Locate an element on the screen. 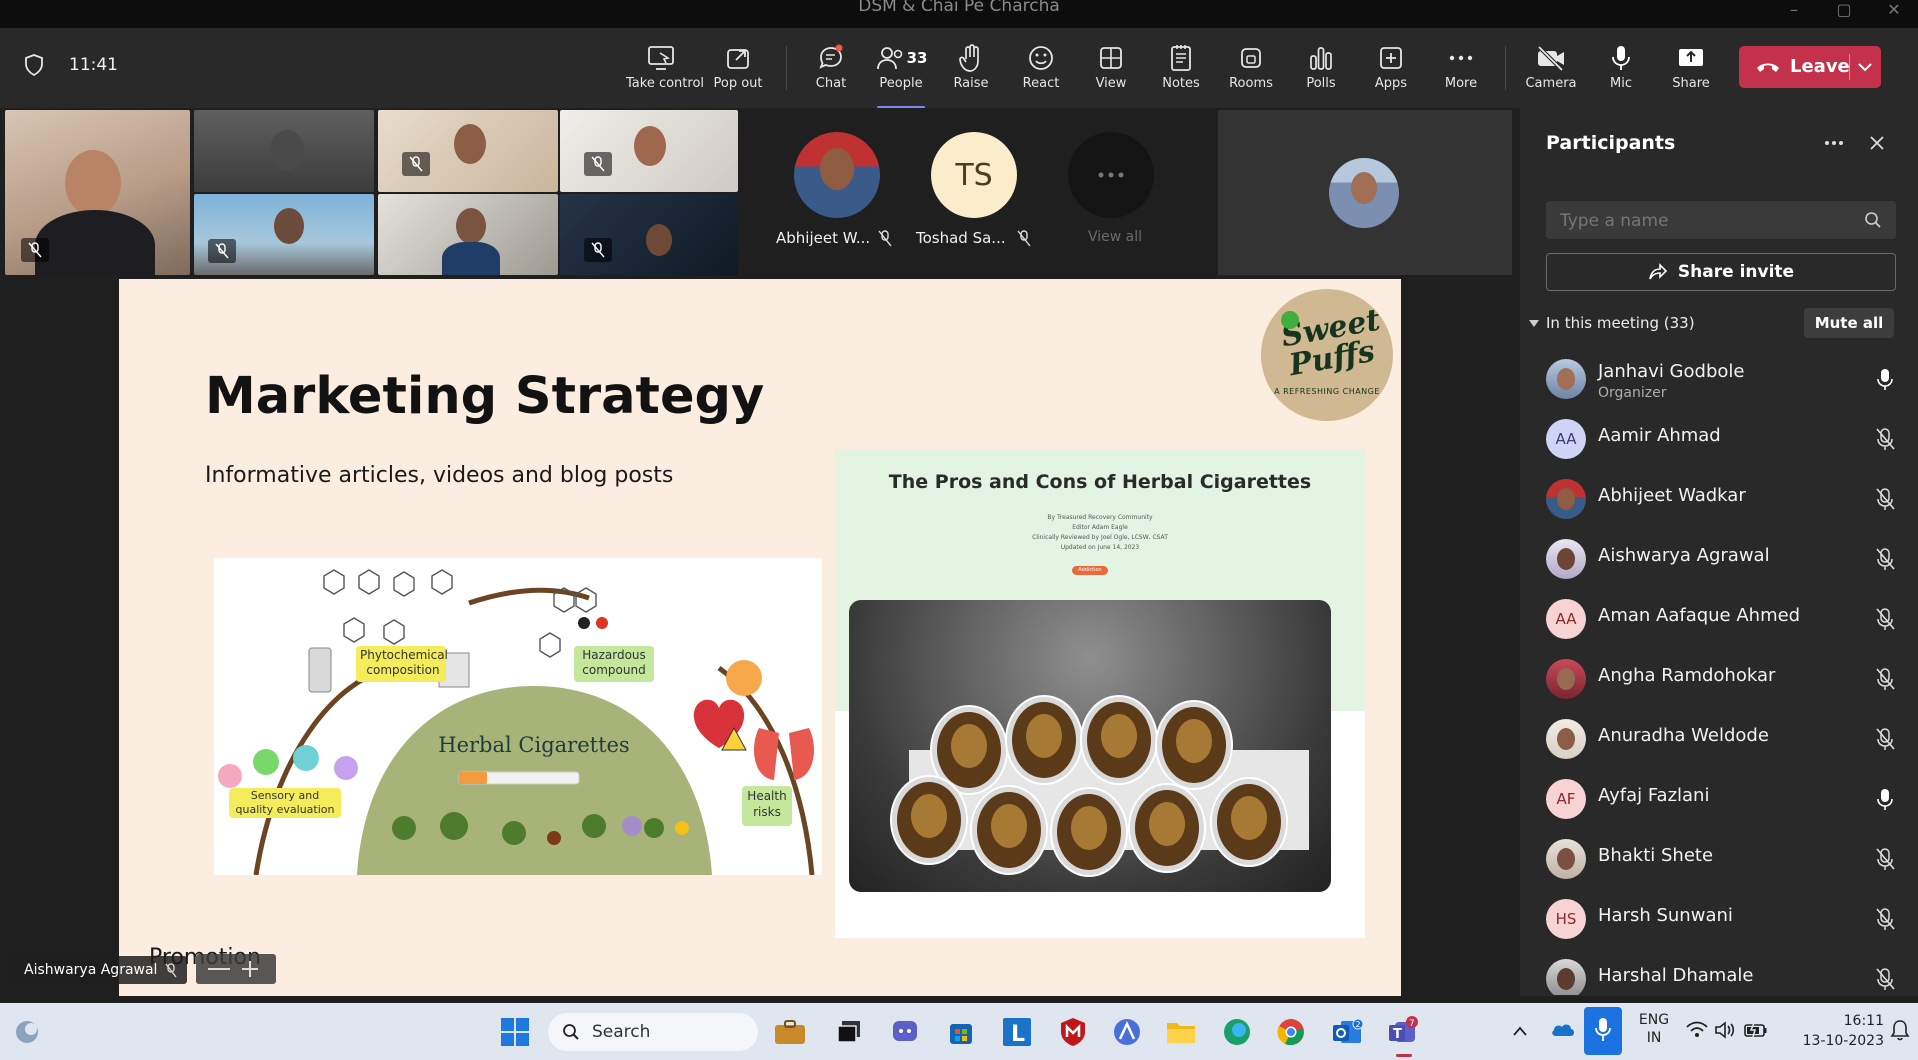  chat-button: Chat is located at coordinates (831, 66).